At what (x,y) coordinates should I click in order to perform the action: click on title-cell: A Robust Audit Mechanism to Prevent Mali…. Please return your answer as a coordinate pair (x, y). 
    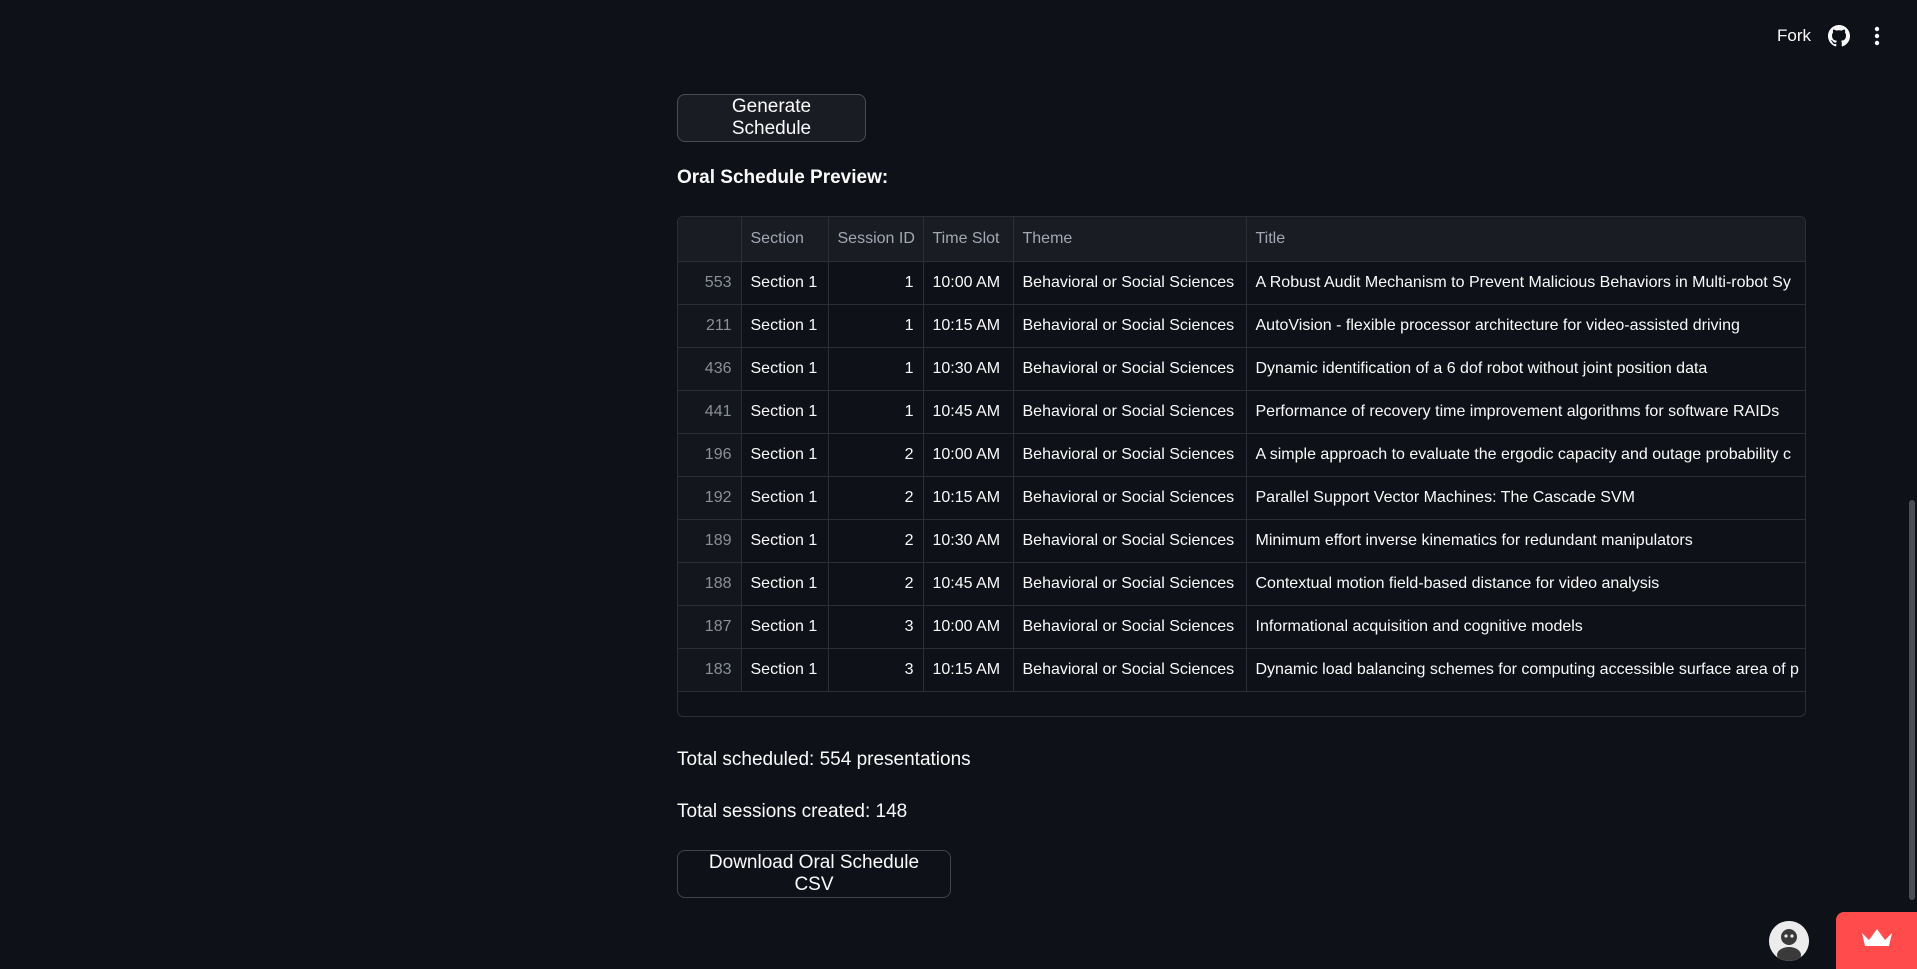
    Looking at the image, I should click on (1525, 283).